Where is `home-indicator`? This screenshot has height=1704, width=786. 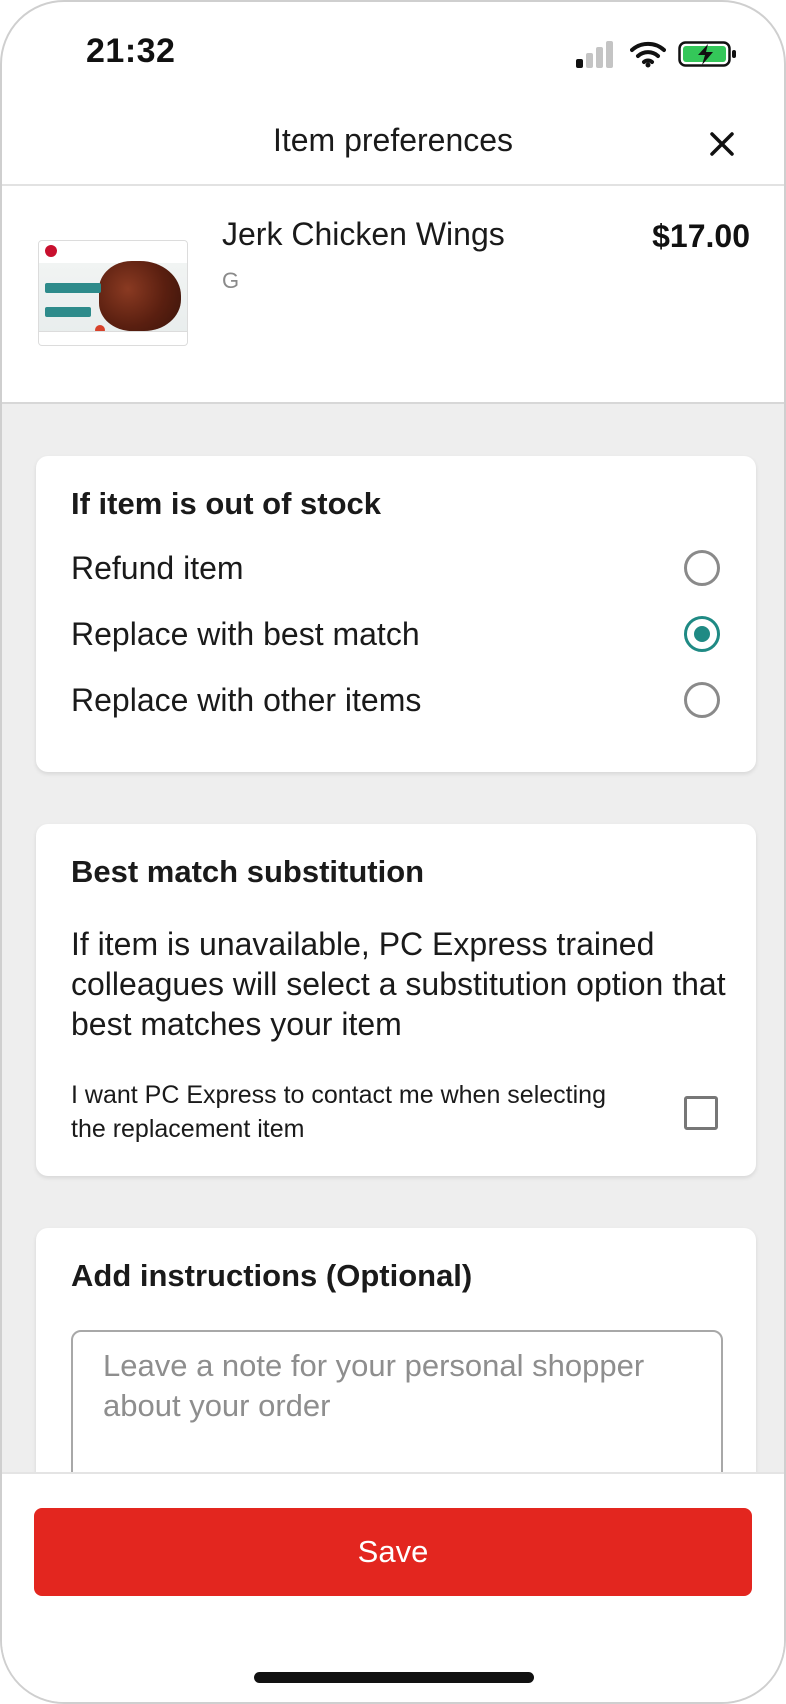
home-indicator is located at coordinates (394, 1677).